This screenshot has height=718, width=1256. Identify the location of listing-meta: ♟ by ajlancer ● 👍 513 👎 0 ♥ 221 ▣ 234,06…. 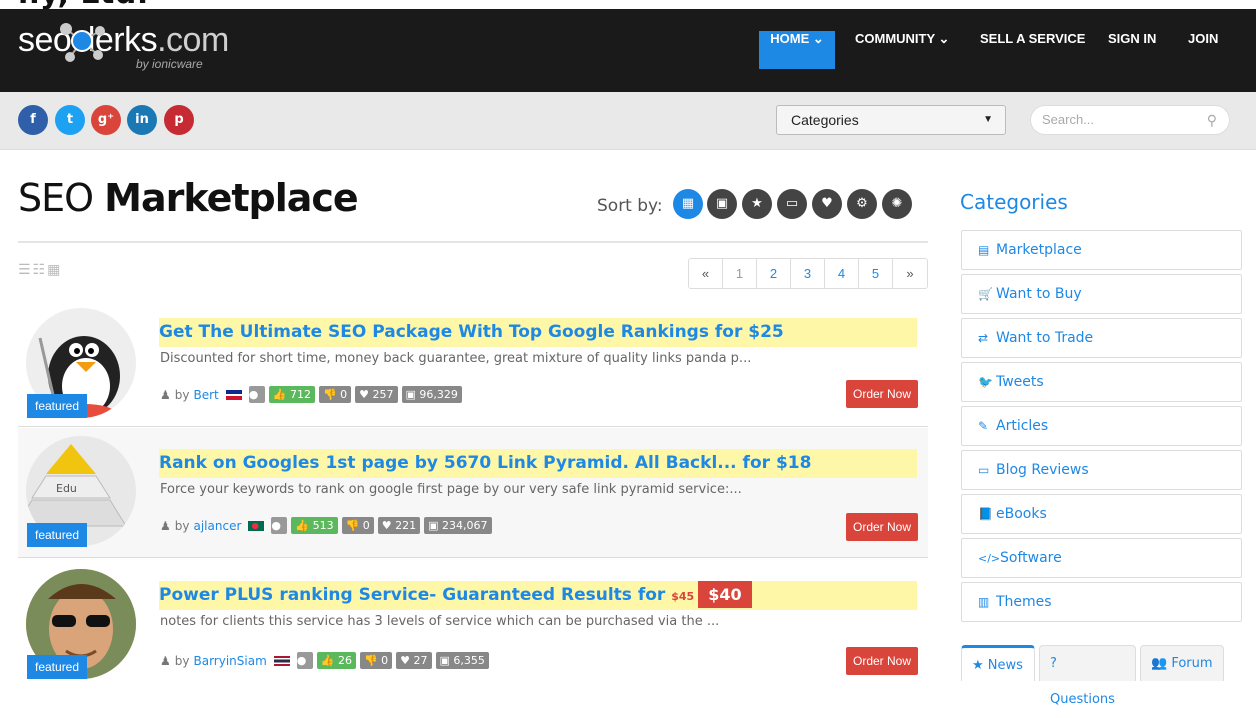
(326, 525).